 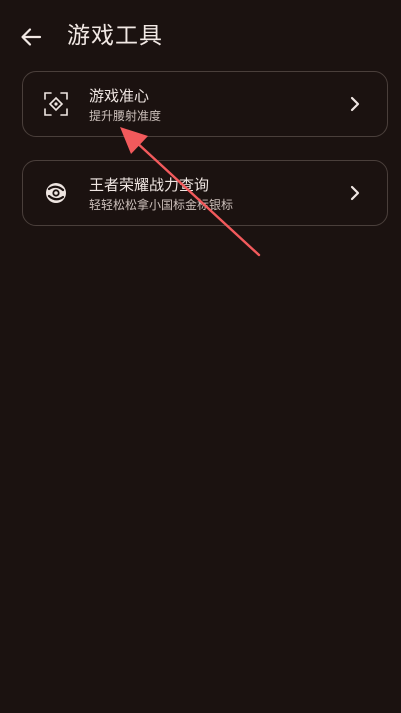 What do you see at coordinates (56, 193) in the screenshot?
I see `target-icon` at bounding box center [56, 193].